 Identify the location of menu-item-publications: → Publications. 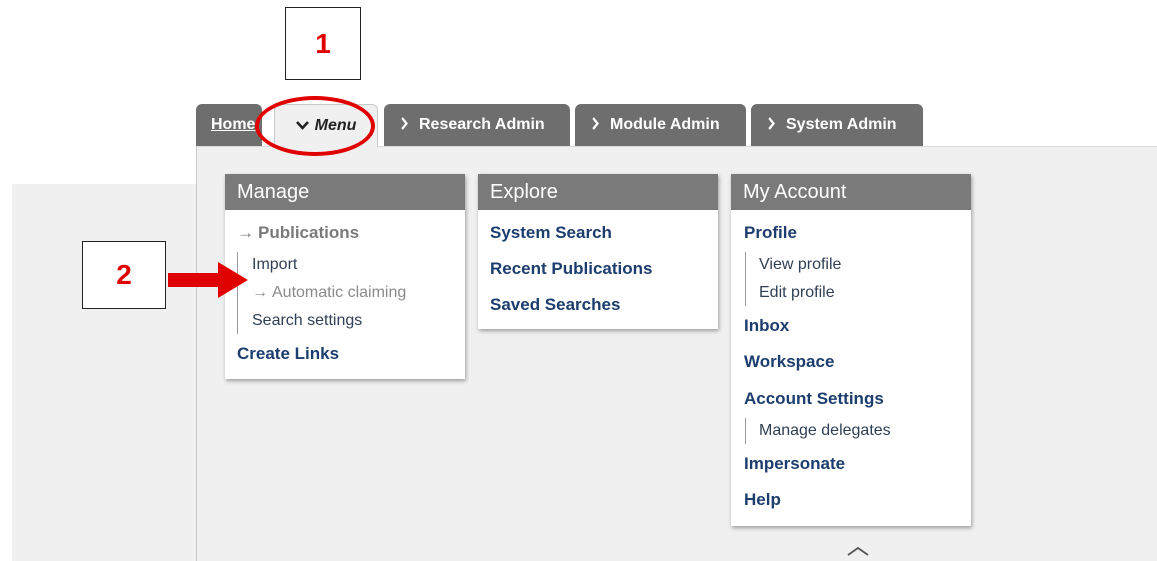
(298, 233).